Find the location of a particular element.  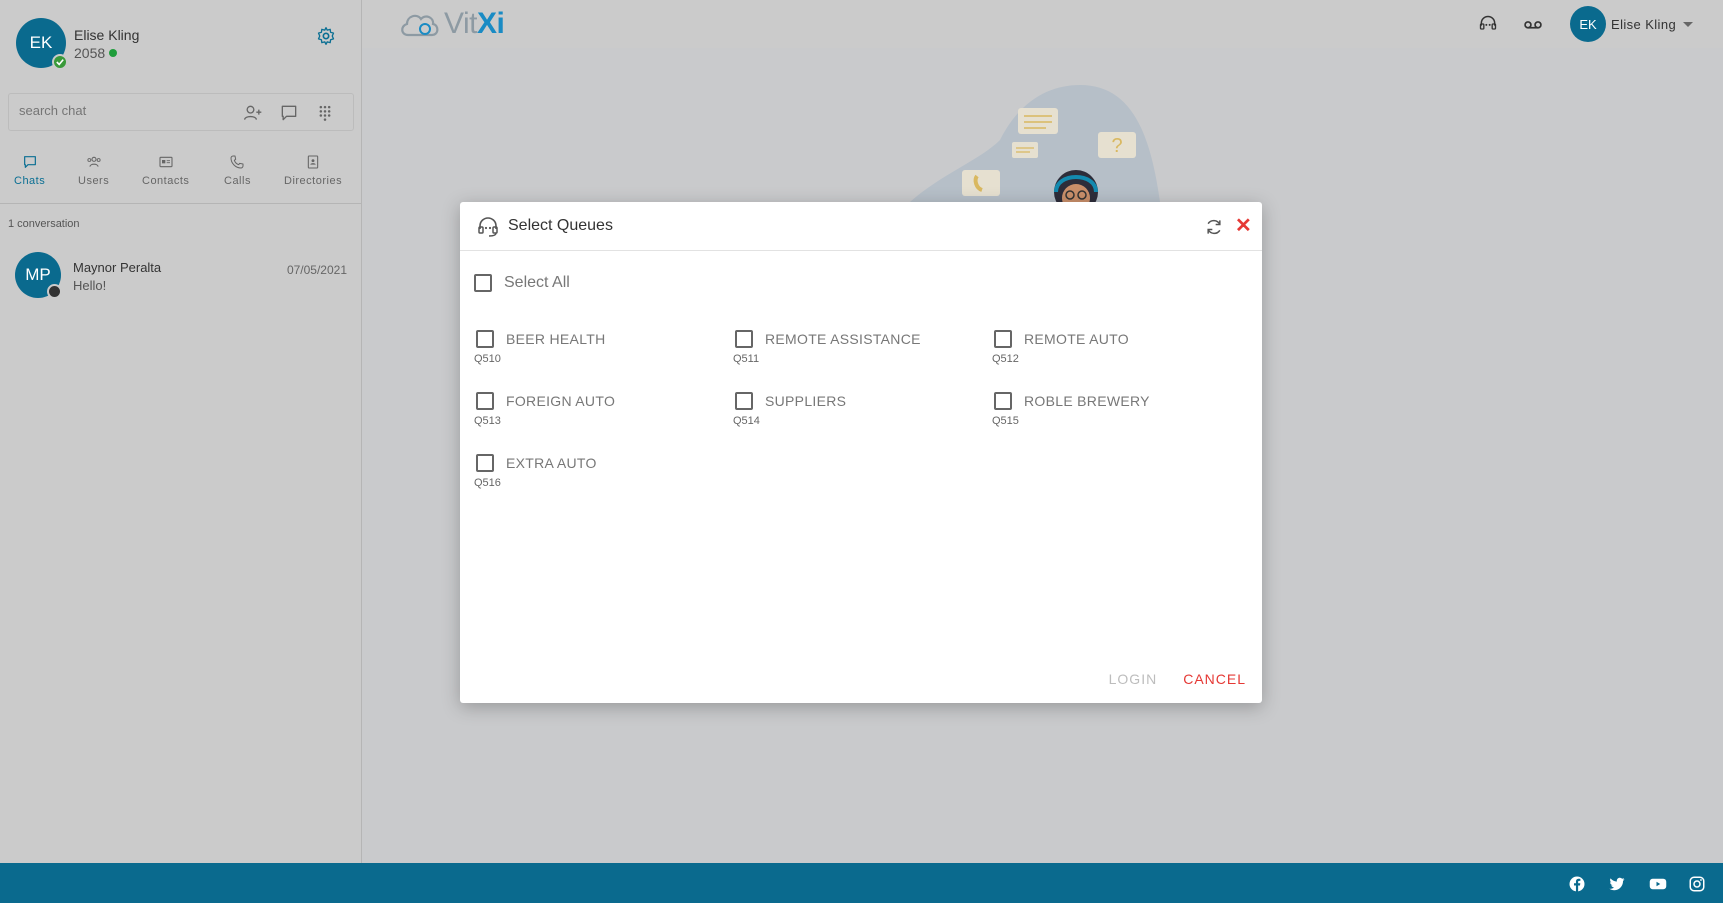

last-message: Hello! is located at coordinates (90, 285).